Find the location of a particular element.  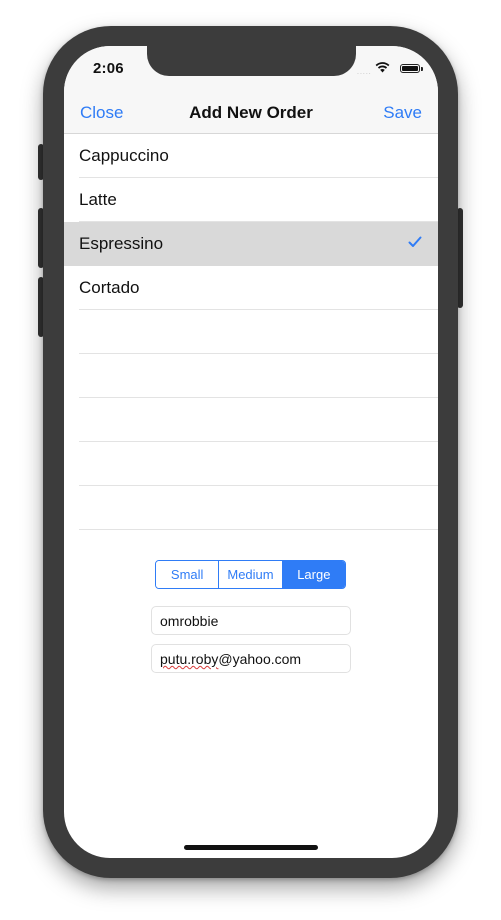

name-field-value: omrobbie is located at coordinates (189, 621).